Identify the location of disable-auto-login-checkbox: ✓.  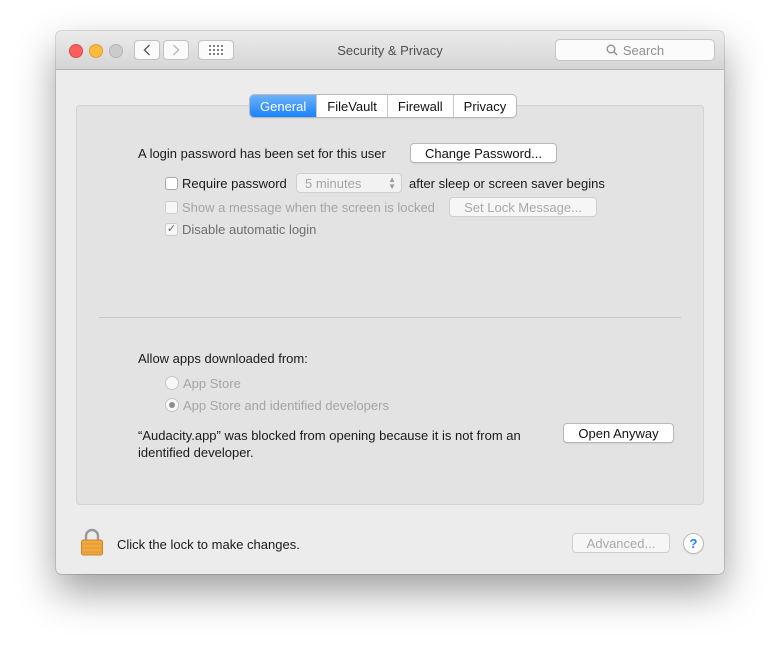
(171, 229).